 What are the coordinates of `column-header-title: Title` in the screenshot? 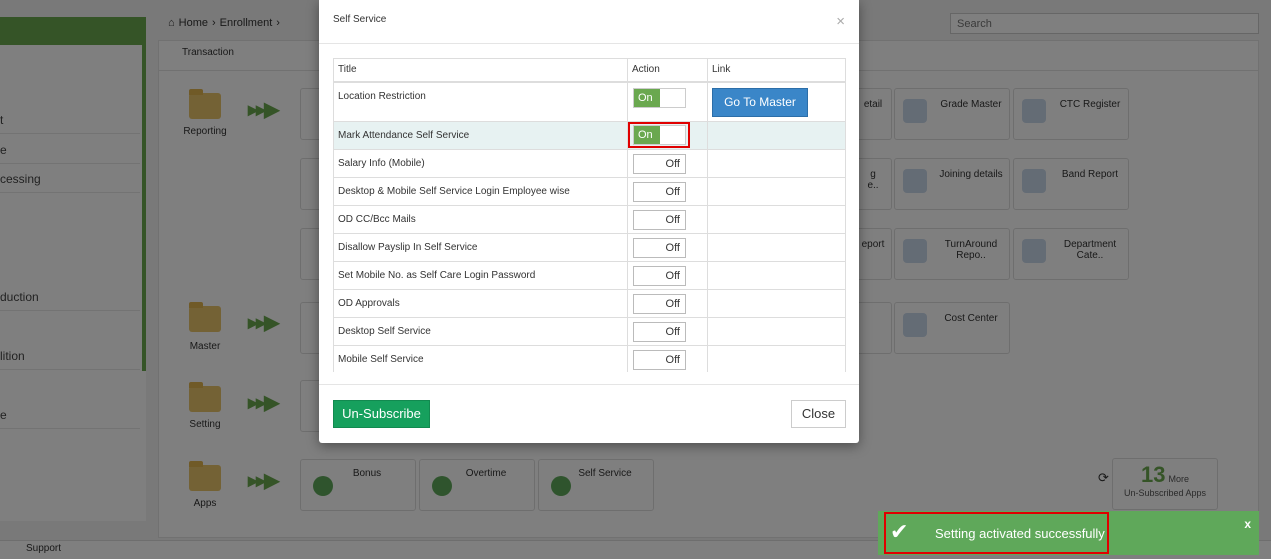 It's located at (480, 70).